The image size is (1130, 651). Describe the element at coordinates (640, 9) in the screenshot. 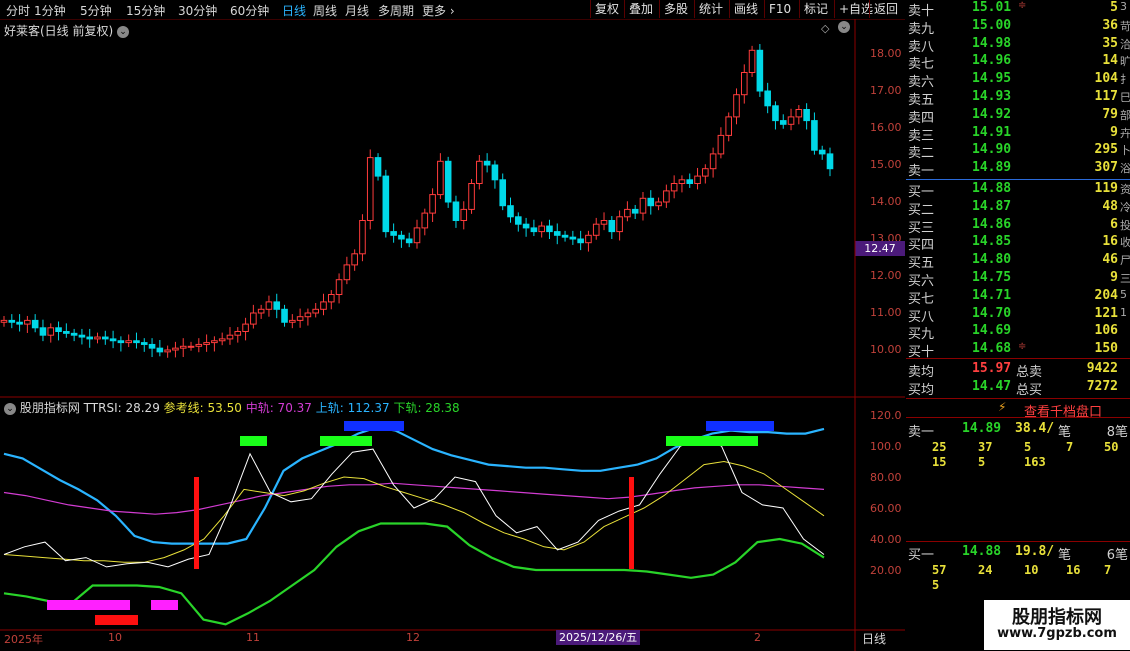

I see `overlay-button: 叠加` at that location.